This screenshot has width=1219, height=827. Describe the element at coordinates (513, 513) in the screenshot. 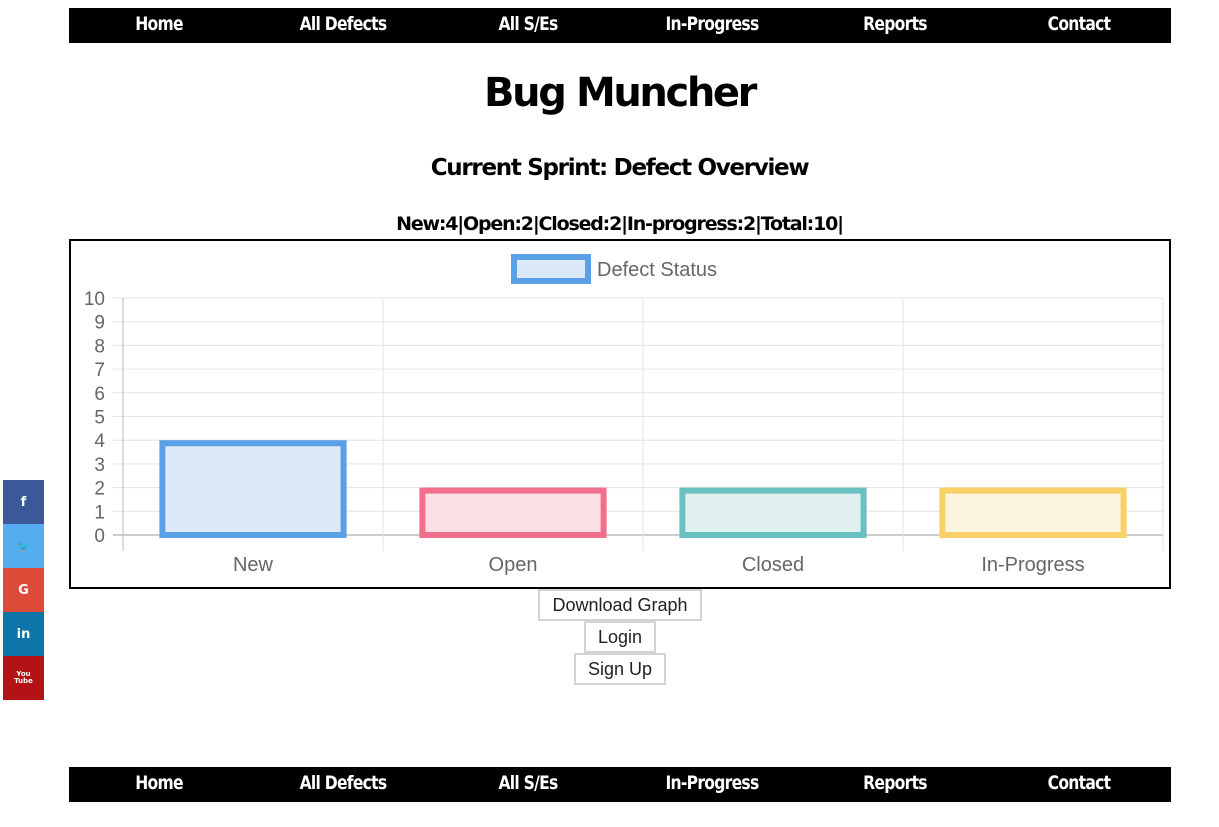

I see `bar-open` at that location.